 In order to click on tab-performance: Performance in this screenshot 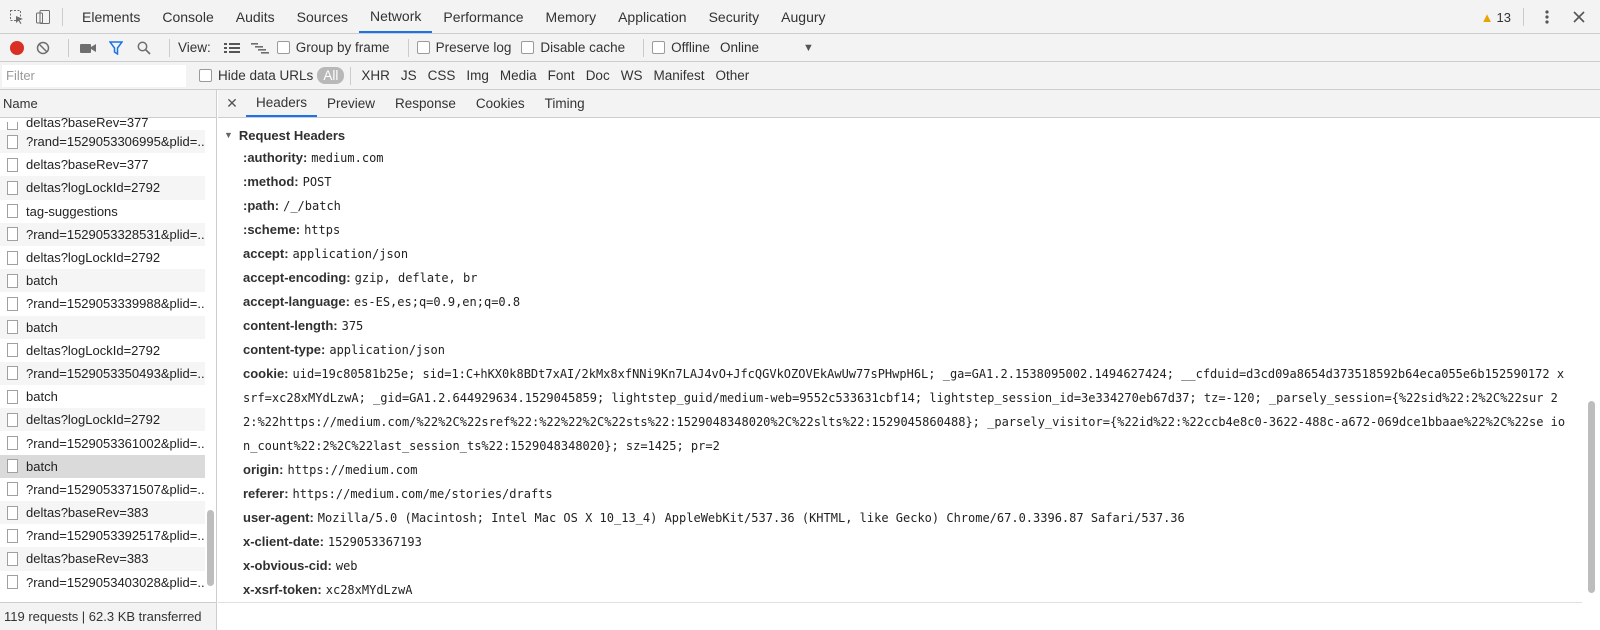, I will do `click(483, 16)`.